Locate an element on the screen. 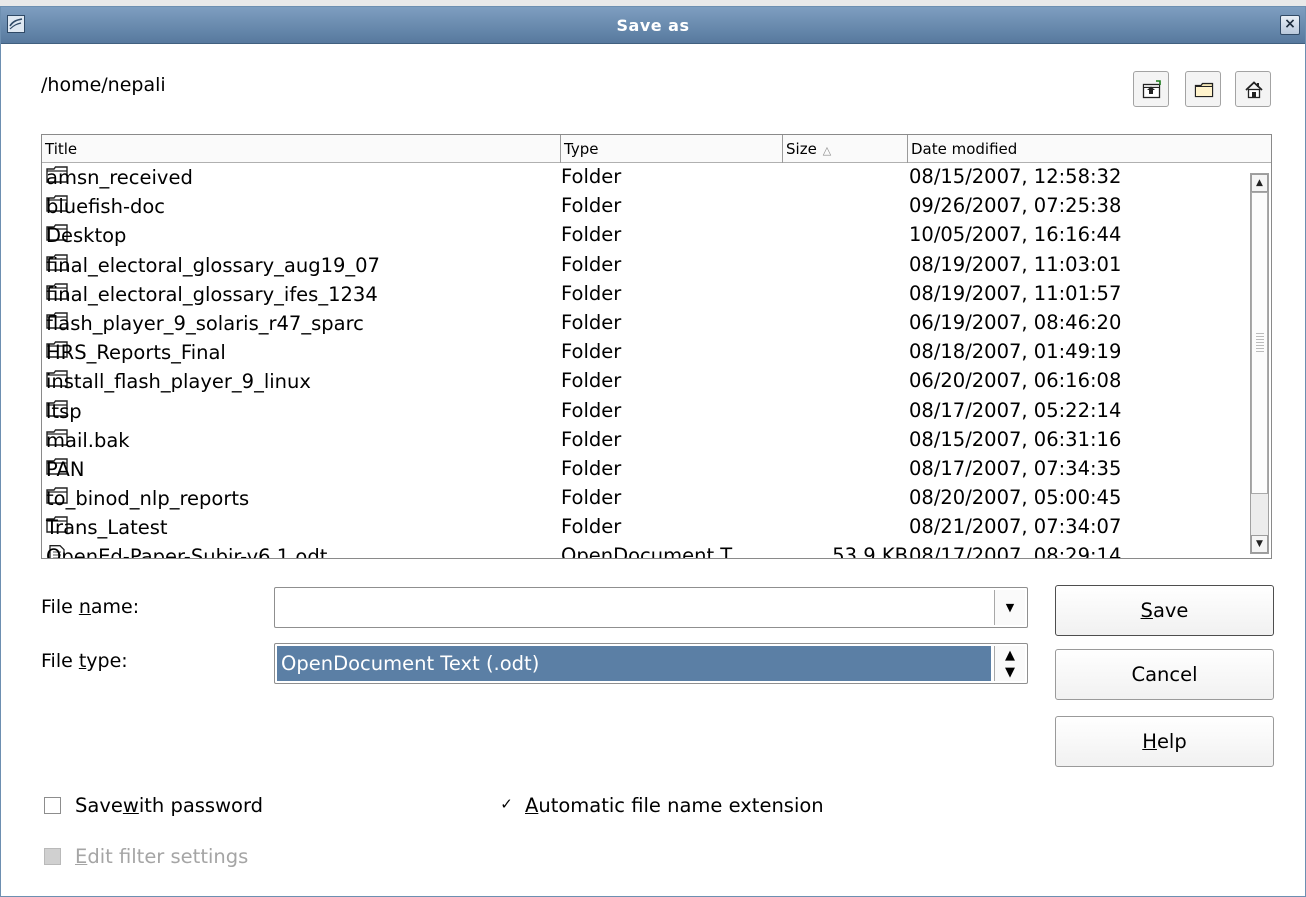 The width and height of the screenshot is (1306, 897). save-button-key: S is located at coordinates (1146, 610).